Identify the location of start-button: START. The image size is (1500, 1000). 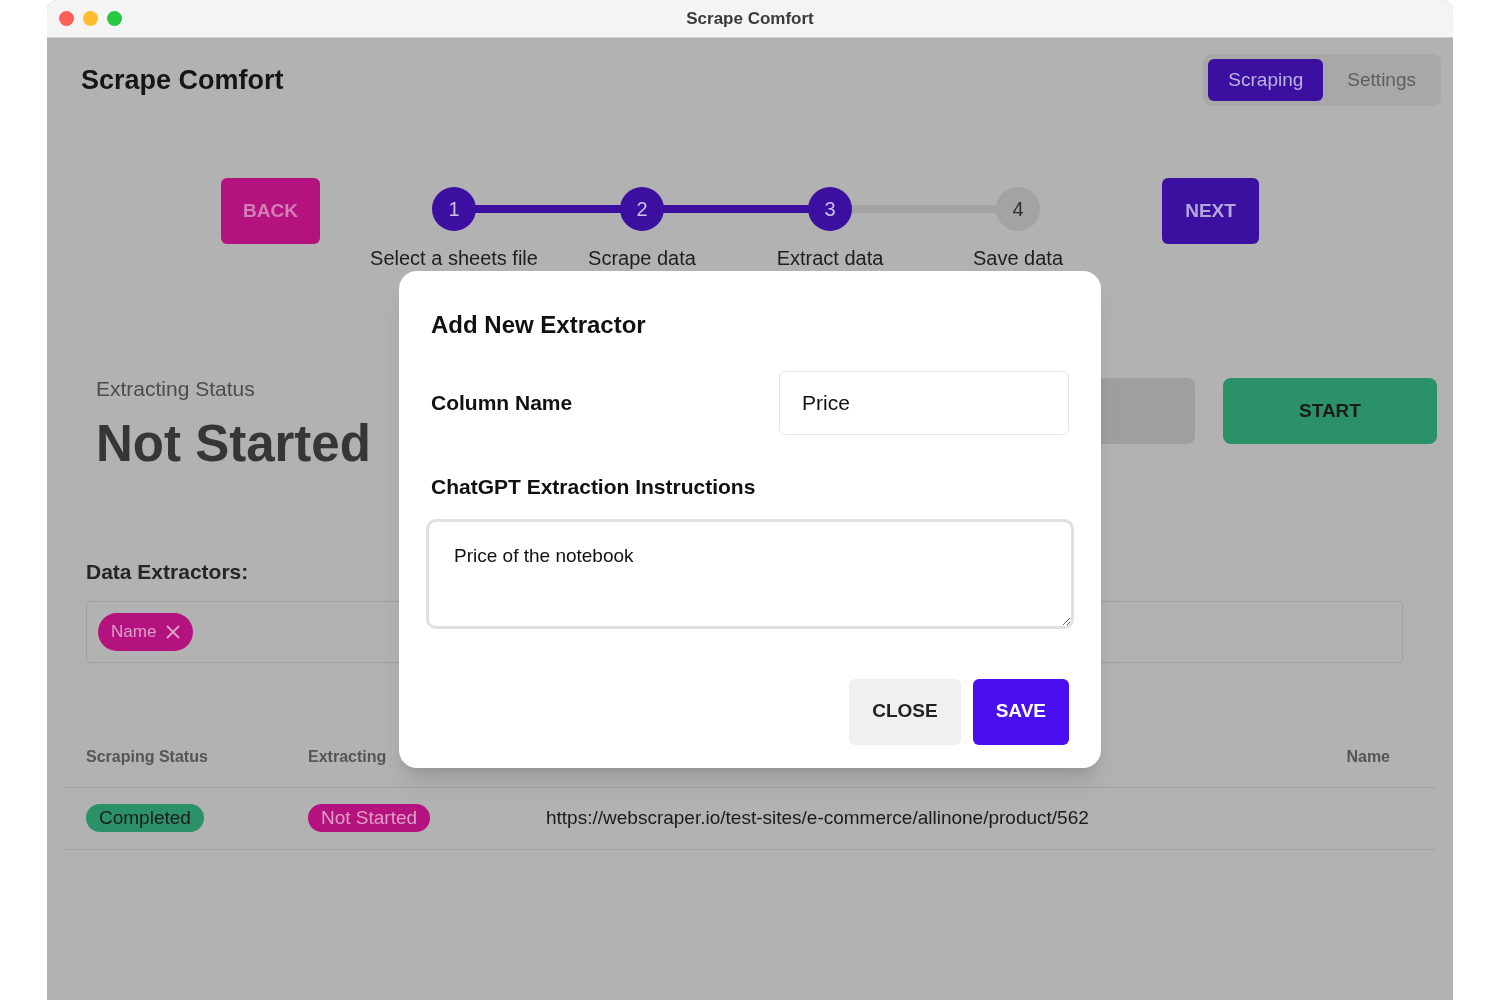
(1330, 411).